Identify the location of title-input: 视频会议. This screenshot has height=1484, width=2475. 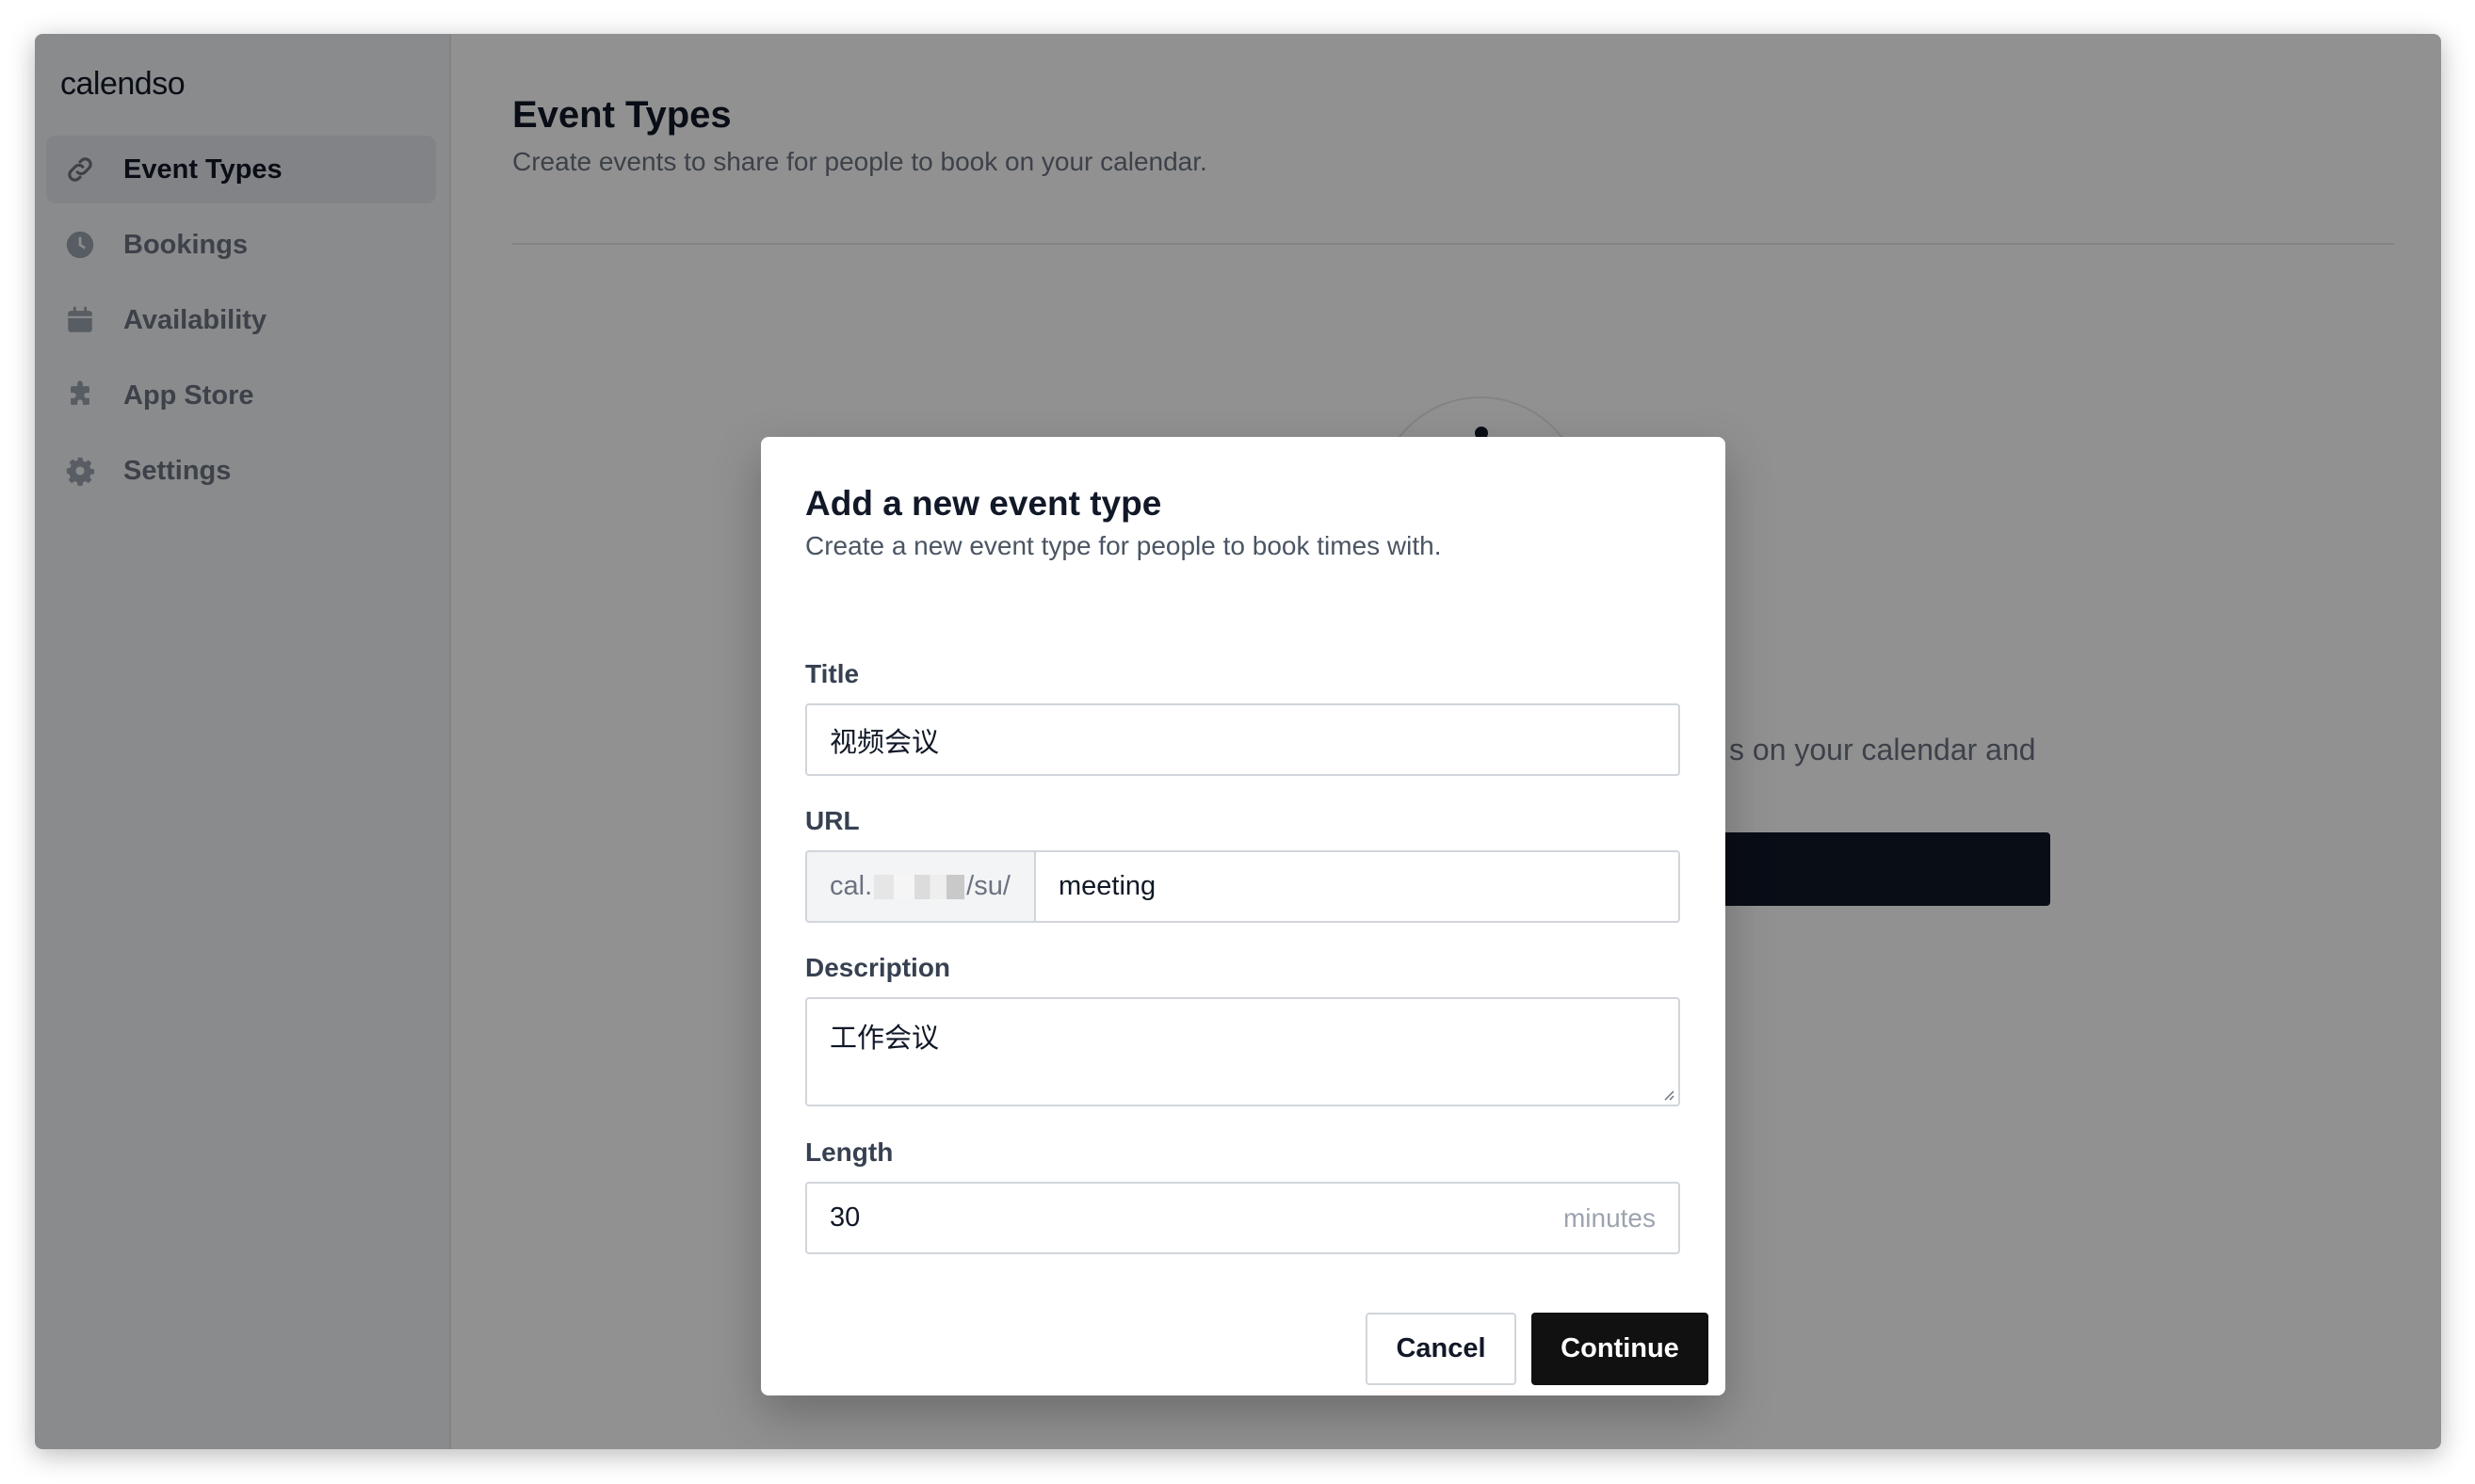
(1242, 739).